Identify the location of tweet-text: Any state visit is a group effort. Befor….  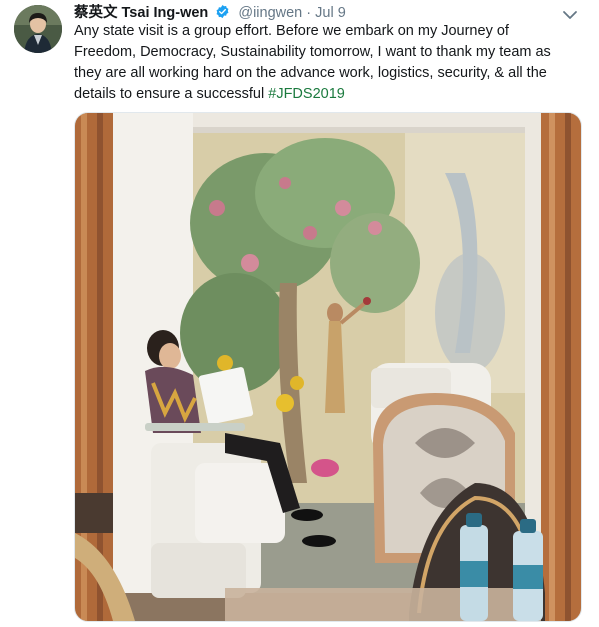
(324, 63).